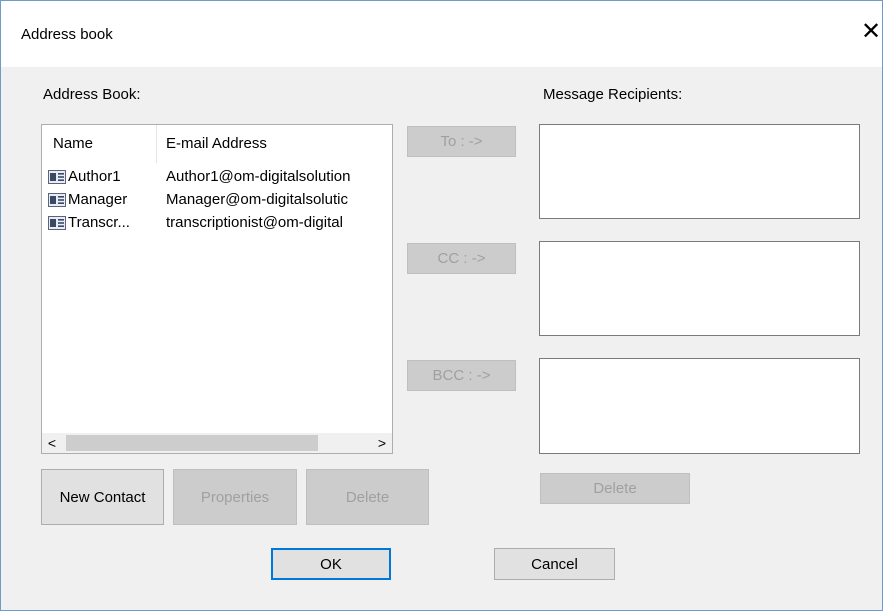 This screenshot has width=883, height=611. What do you see at coordinates (192, 443) in the screenshot?
I see `scrollbar-thumb` at bounding box center [192, 443].